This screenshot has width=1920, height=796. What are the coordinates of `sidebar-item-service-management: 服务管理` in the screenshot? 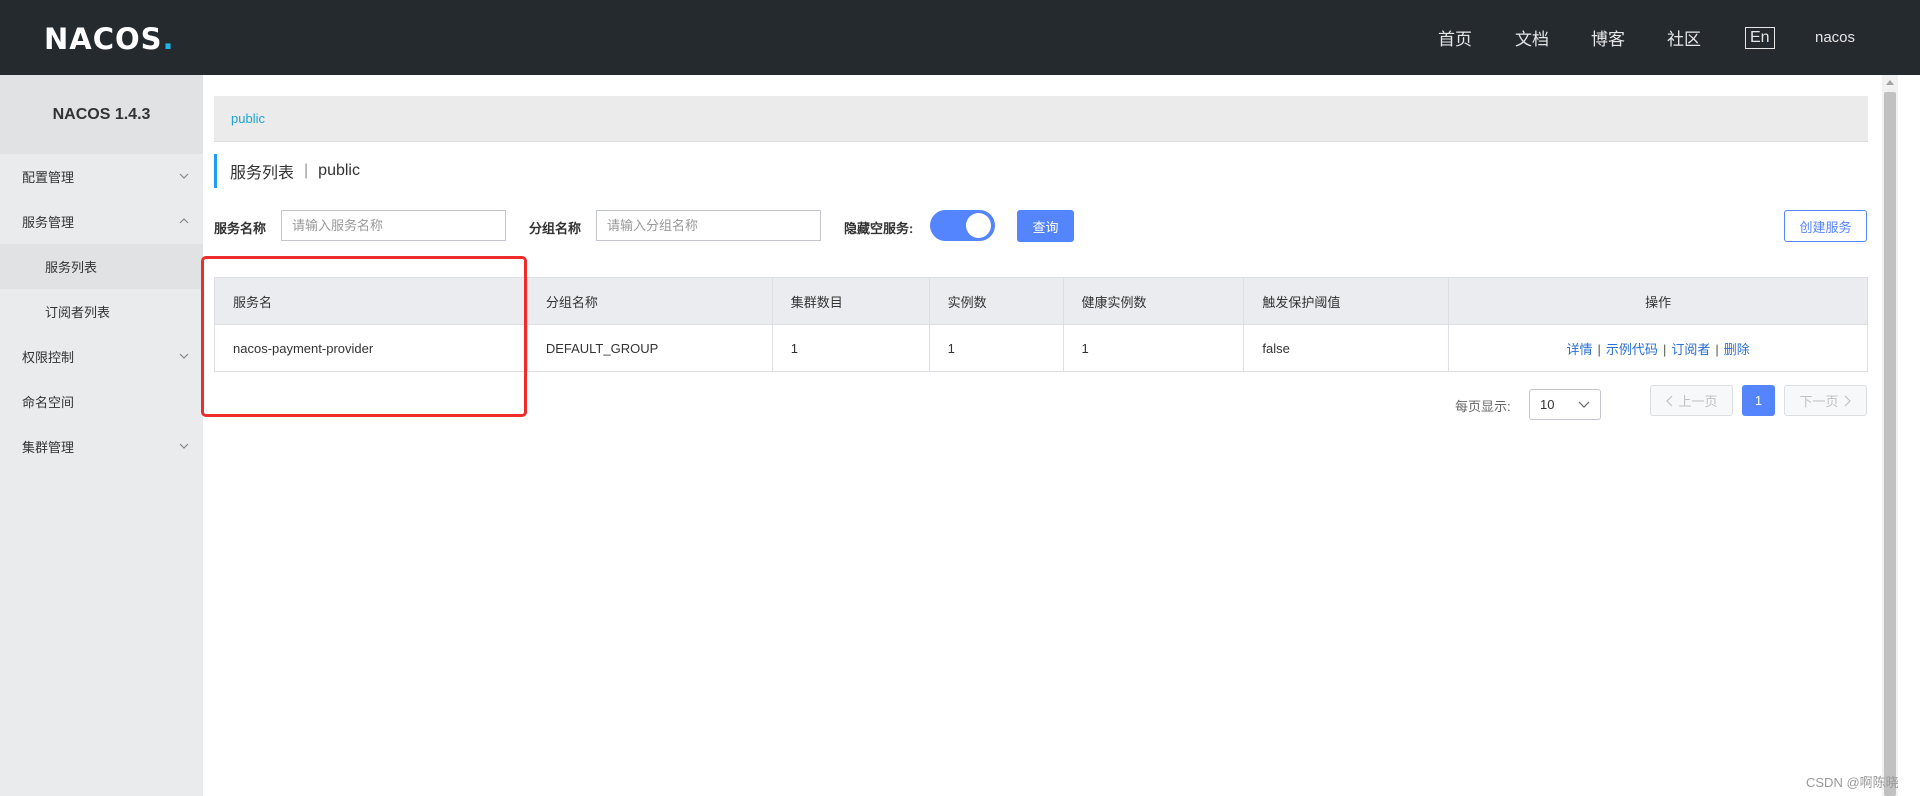 It's located at (101, 221).